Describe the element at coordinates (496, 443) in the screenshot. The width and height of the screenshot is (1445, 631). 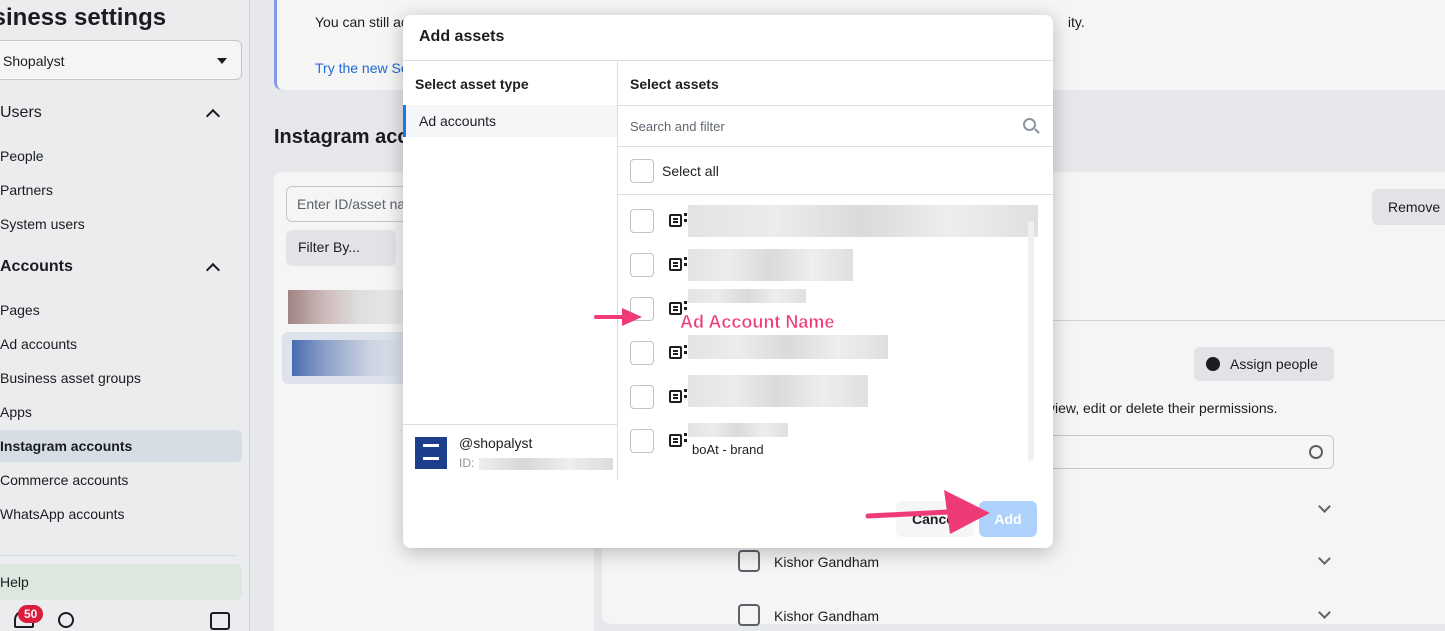
I see `owner-name: @shopalyst` at that location.